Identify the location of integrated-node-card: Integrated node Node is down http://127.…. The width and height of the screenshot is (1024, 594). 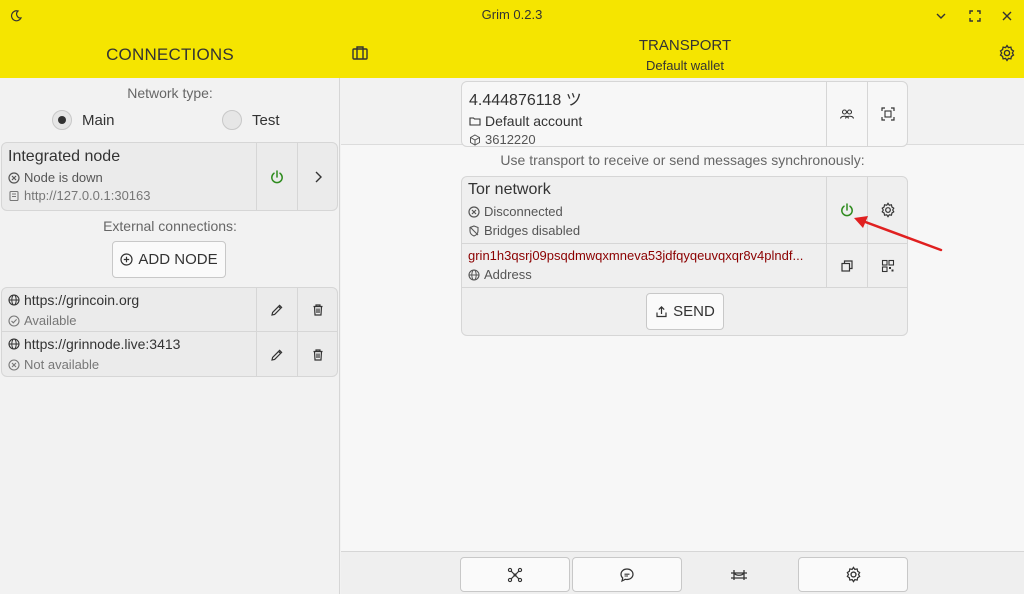
(169, 176).